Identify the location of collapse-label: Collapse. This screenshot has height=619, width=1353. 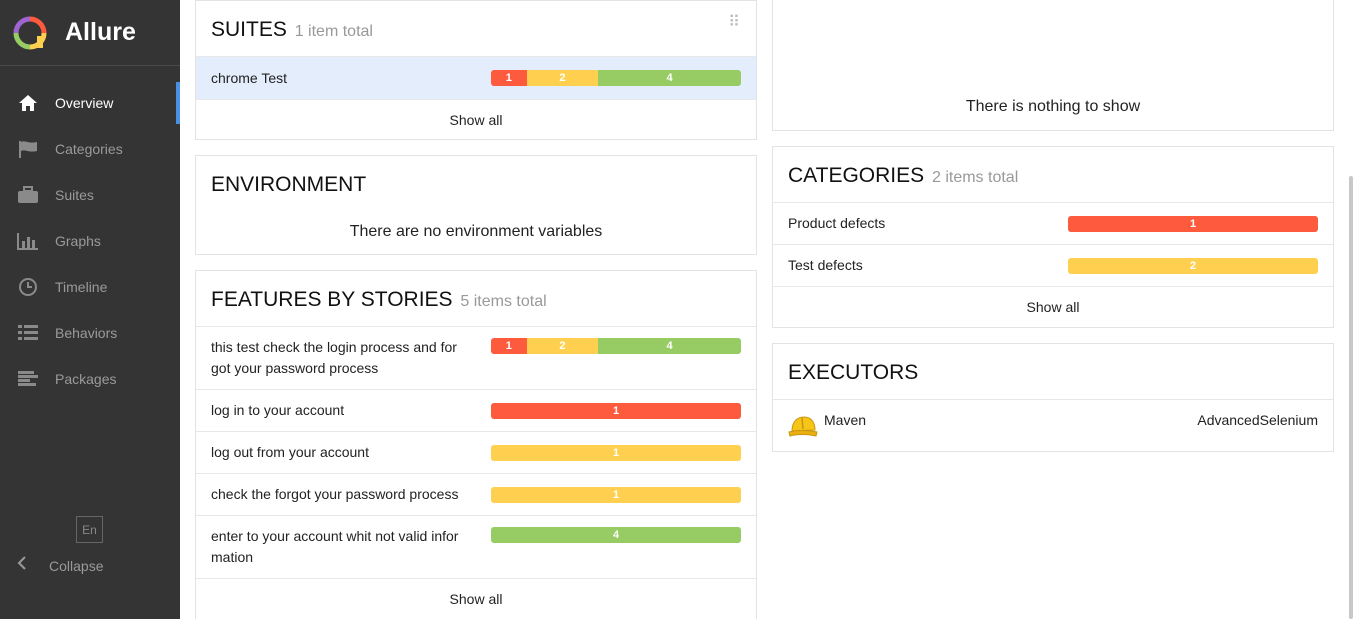
(76, 565).